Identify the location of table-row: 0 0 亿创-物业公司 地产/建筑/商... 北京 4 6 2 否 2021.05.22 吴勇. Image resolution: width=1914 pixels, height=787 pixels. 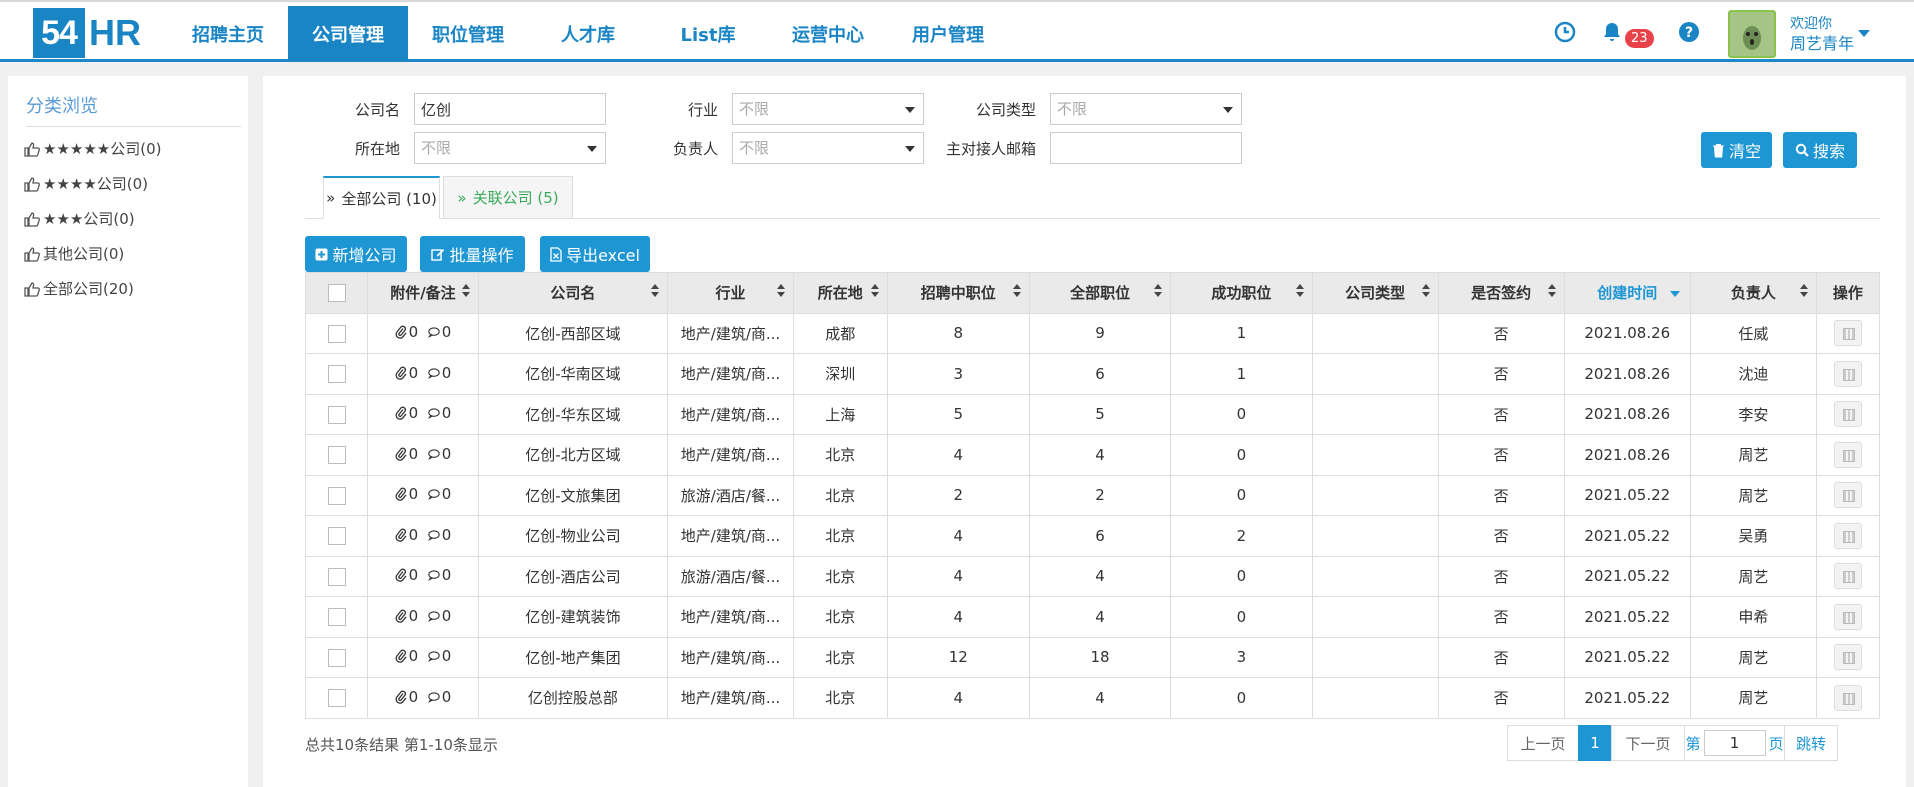
(1092, 536).